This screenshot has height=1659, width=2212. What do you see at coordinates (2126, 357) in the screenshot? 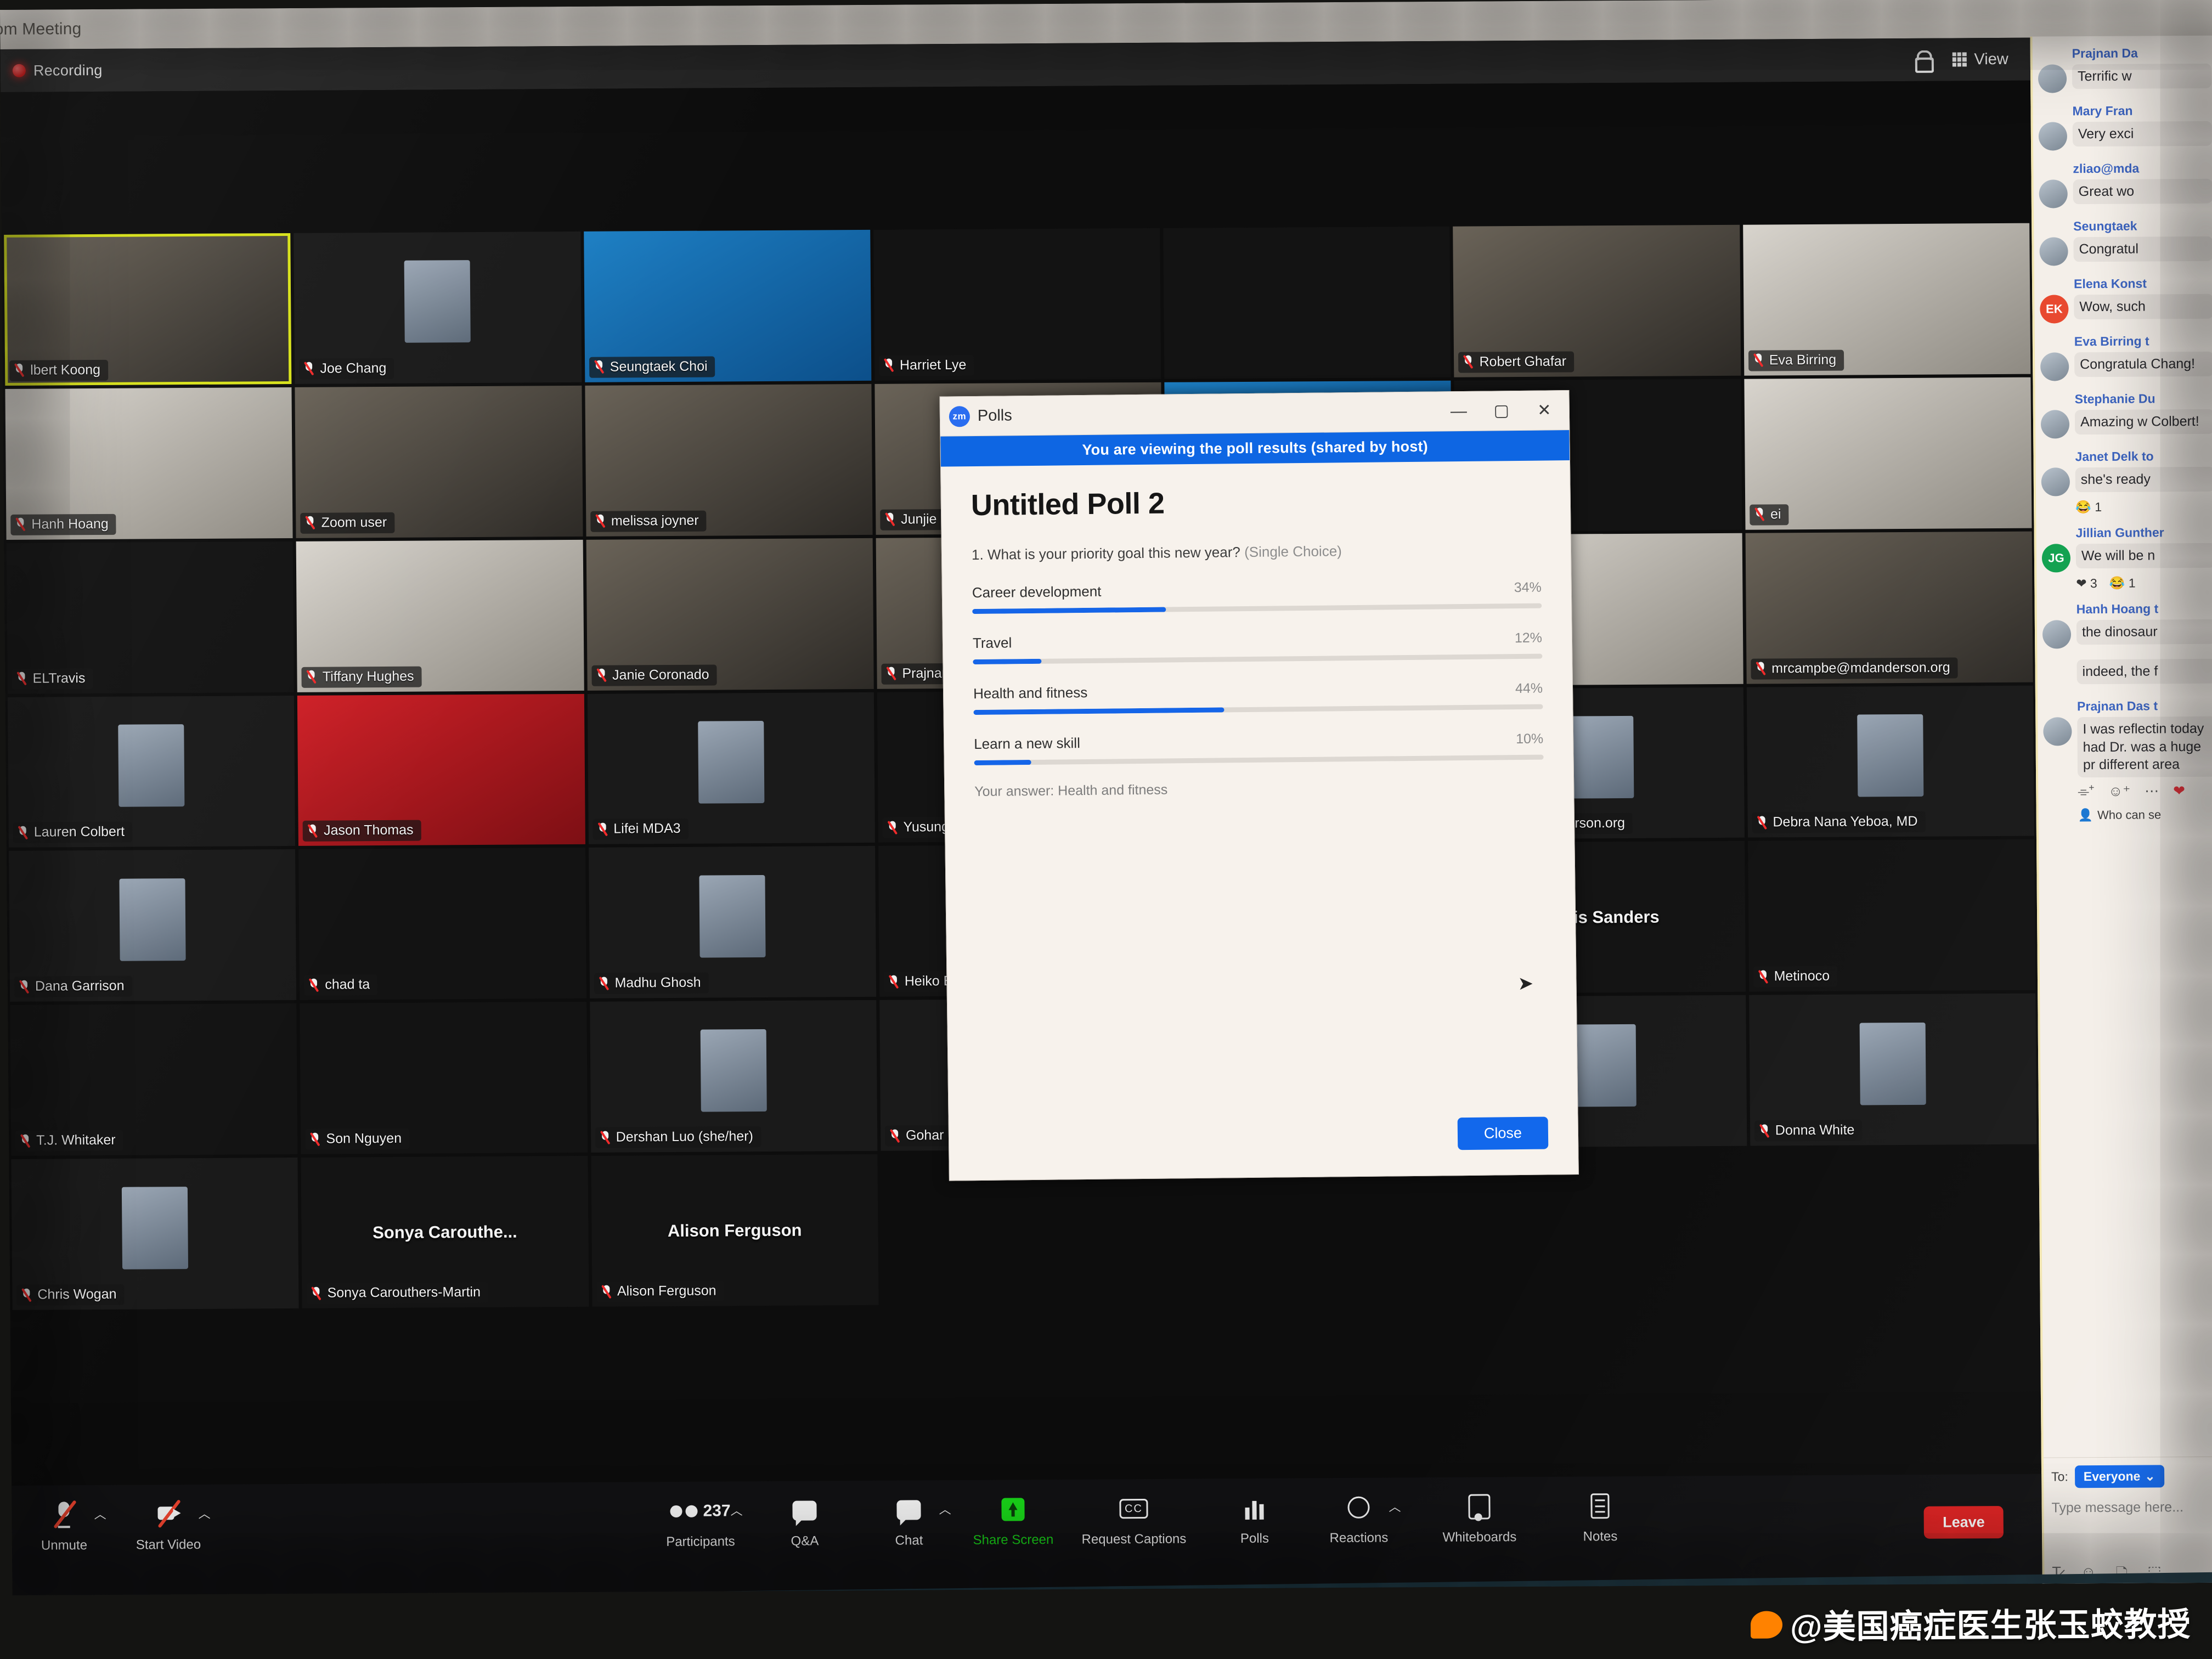
I see `chat-message: Eva Birring t Congratula Chang!` at bounding box center [2126, 357].